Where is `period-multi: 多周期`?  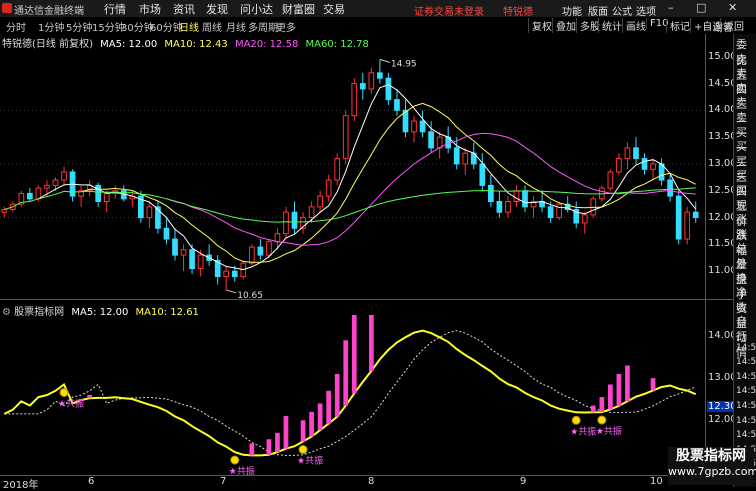
period-multi: 多周期 is located at coordinates (263, 26).